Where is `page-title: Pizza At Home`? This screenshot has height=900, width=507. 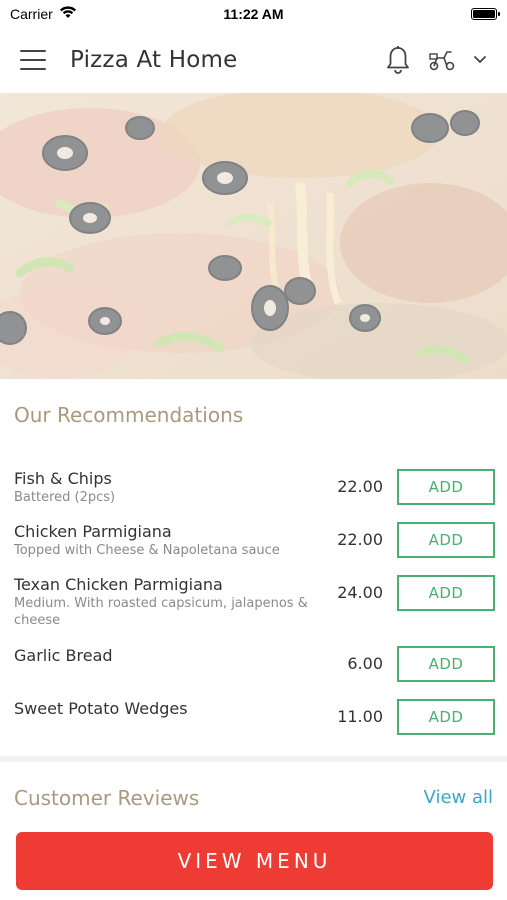 page-title: Pizza At Home is located at coordinates (154, 60).